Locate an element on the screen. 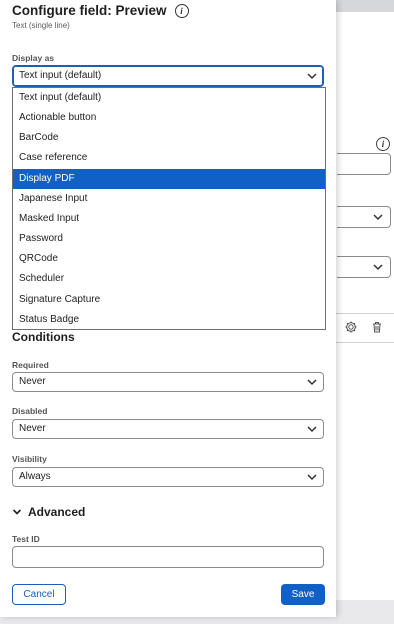 This screenshot has width=394, height=624. display-as-select: Text input (default) is located at coordinates (168, 76).